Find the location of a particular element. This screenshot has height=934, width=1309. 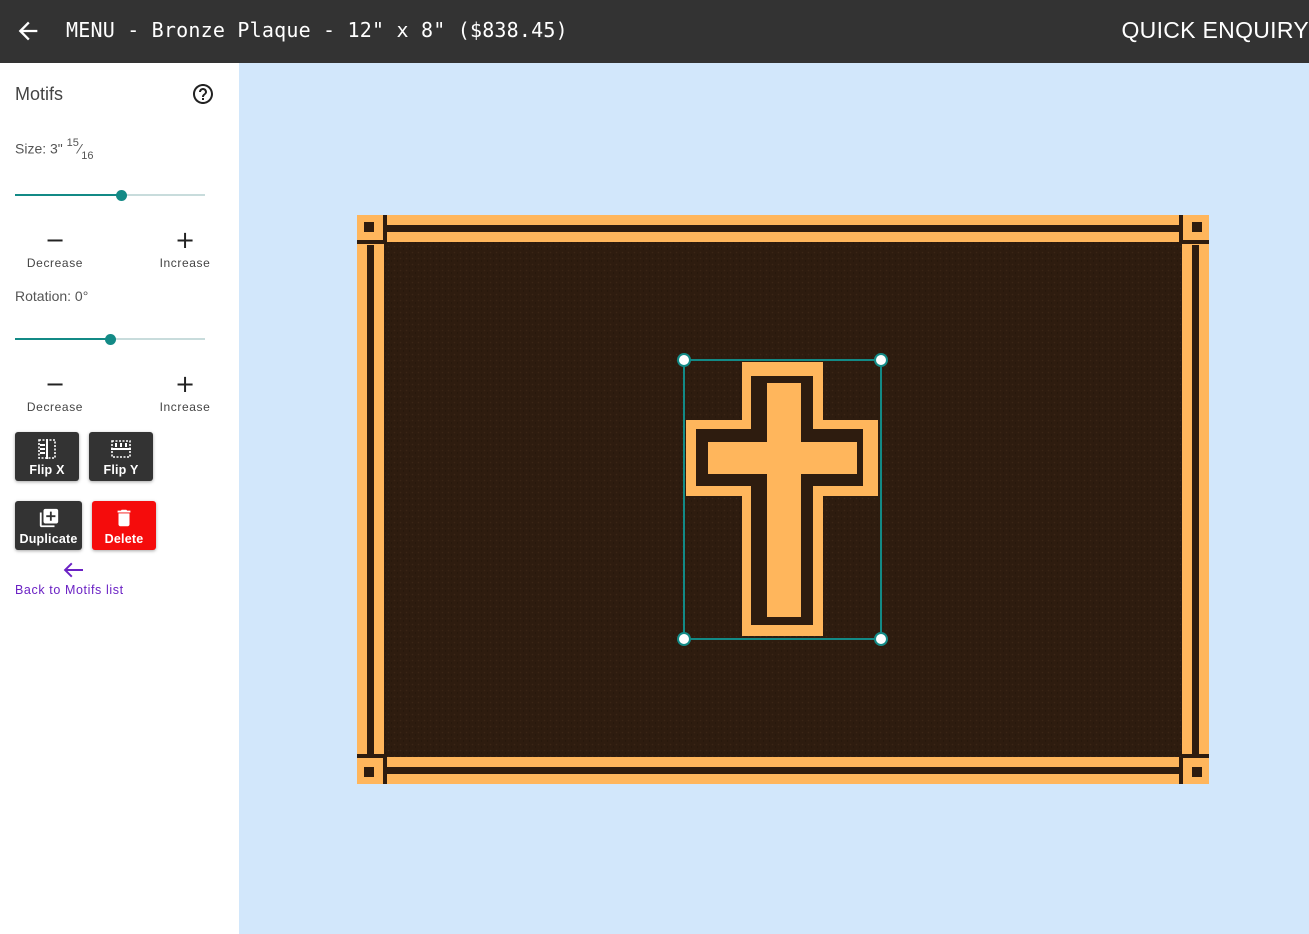

size-decrease-button: − Decrease is located at coordinates (55, 250).